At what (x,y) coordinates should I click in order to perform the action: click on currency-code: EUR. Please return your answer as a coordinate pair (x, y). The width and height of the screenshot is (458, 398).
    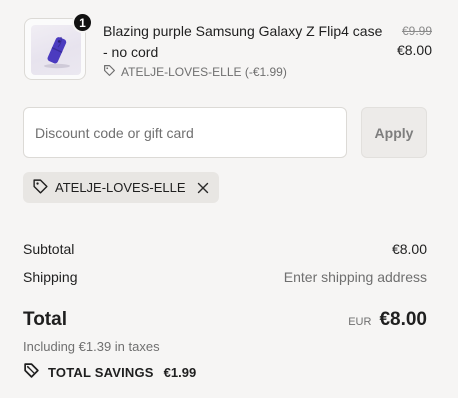
    Looking at the image, I should click on (360, 322).